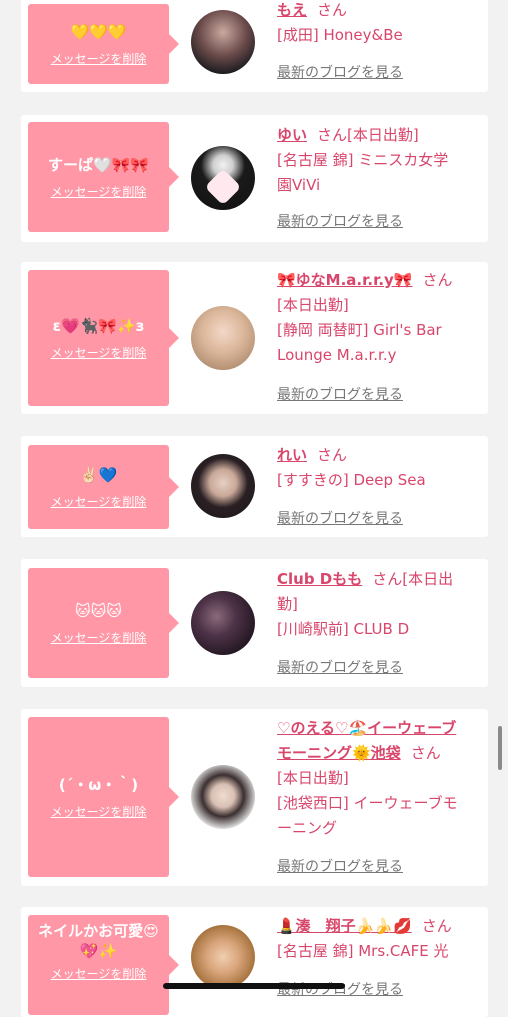  Describe the element at coordinates (98, 474) in the screenshot. I see `message-text: ✌🏻💙` at that location.